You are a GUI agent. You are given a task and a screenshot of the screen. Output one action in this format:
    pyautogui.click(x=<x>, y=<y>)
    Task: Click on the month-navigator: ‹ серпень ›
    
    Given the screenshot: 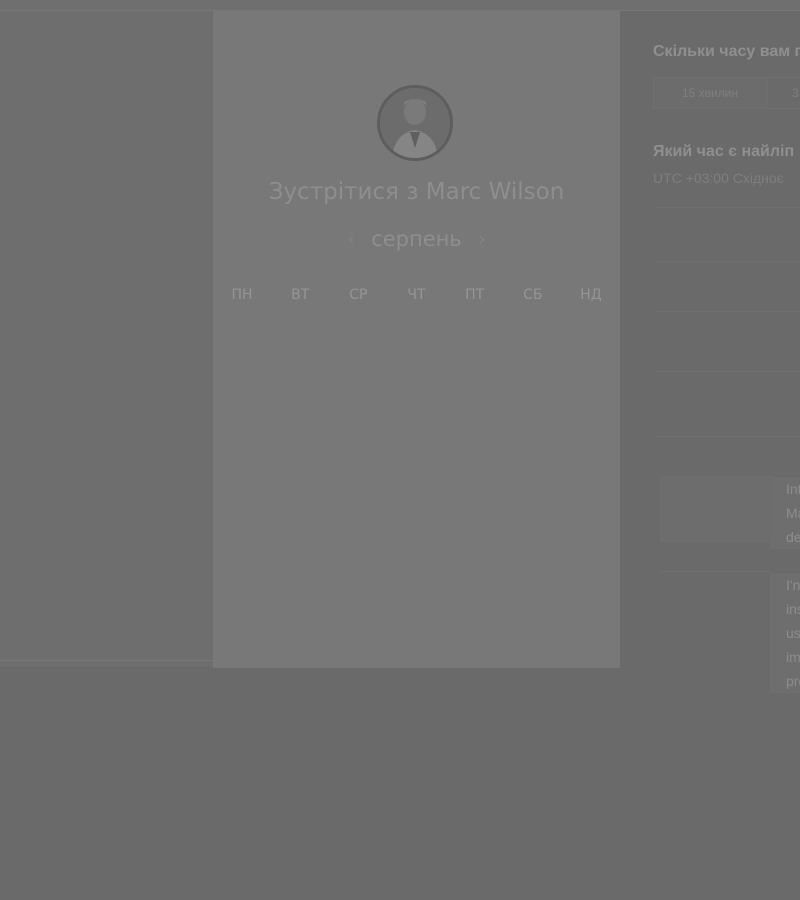 What is the action you would take?
    pyautogui.click(x=416, y=238)
    